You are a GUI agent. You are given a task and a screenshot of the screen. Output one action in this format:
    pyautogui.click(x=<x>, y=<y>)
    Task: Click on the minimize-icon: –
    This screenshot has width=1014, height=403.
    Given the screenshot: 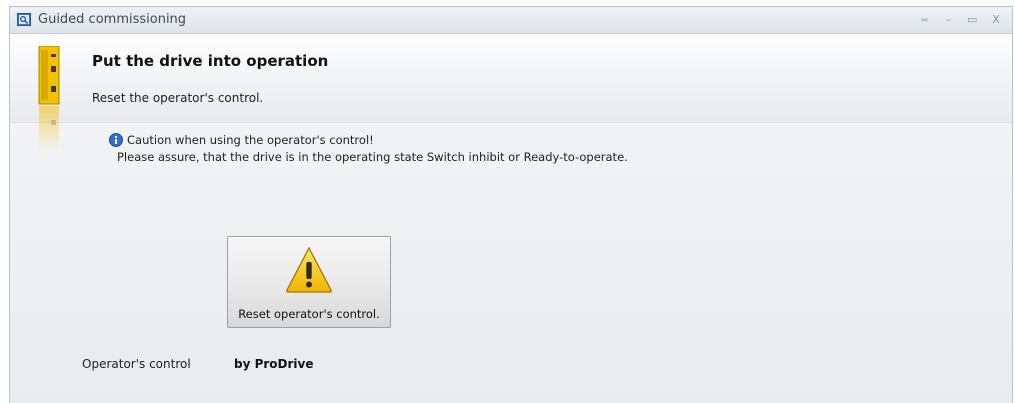 What is the action you would take?
    pyautogui.click(x=948, y=20)
    